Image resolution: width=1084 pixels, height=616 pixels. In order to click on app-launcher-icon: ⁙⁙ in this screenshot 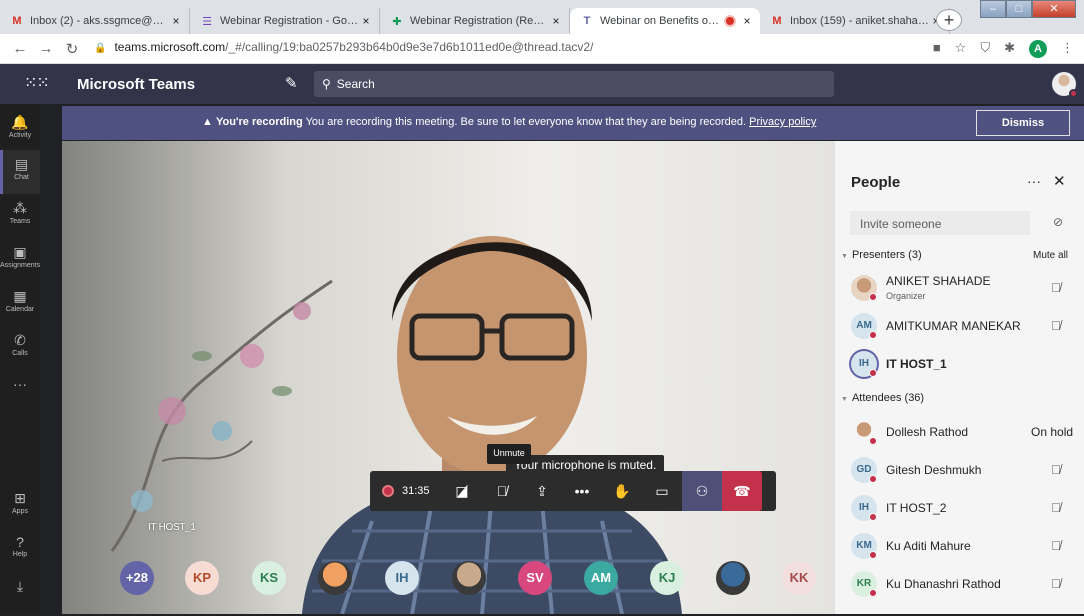, I will do `click(37, 83)`.